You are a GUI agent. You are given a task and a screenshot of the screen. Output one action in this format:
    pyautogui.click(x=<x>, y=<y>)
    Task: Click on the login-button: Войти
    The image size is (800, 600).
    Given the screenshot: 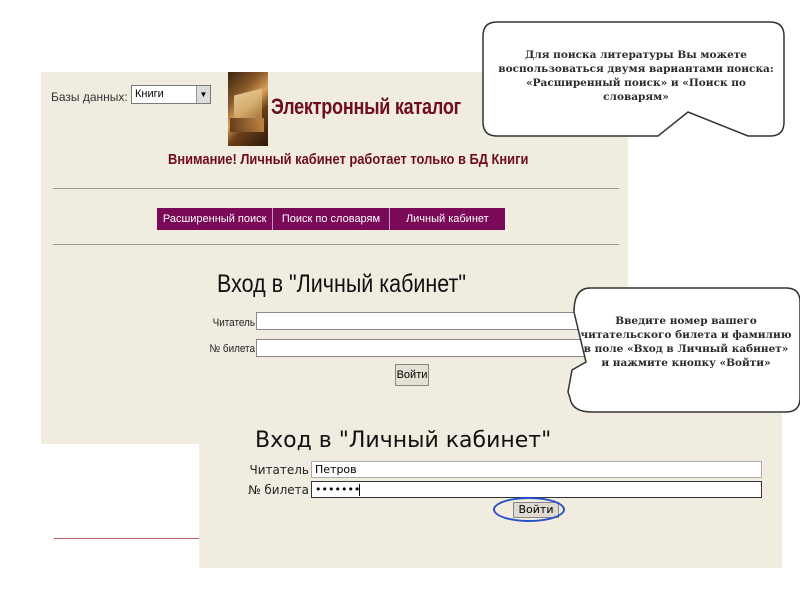 What is the action you would take?
    pyautogui.click(x=412, y=375)
    